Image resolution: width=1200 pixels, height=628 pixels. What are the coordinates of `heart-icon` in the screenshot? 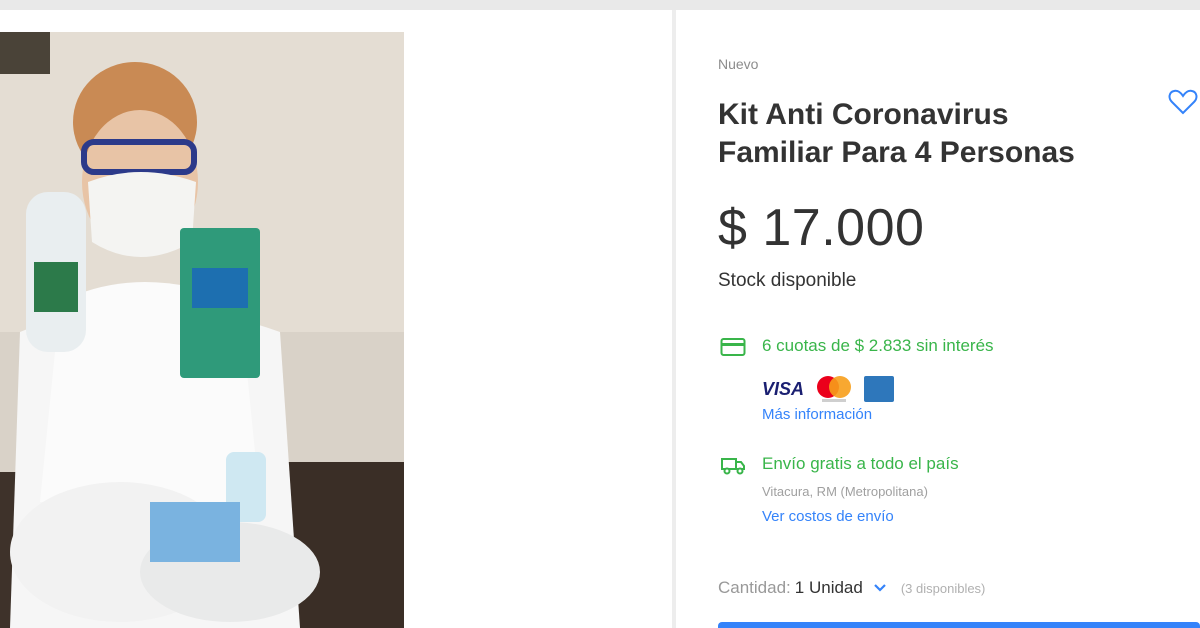 It's located at (1183, 102).